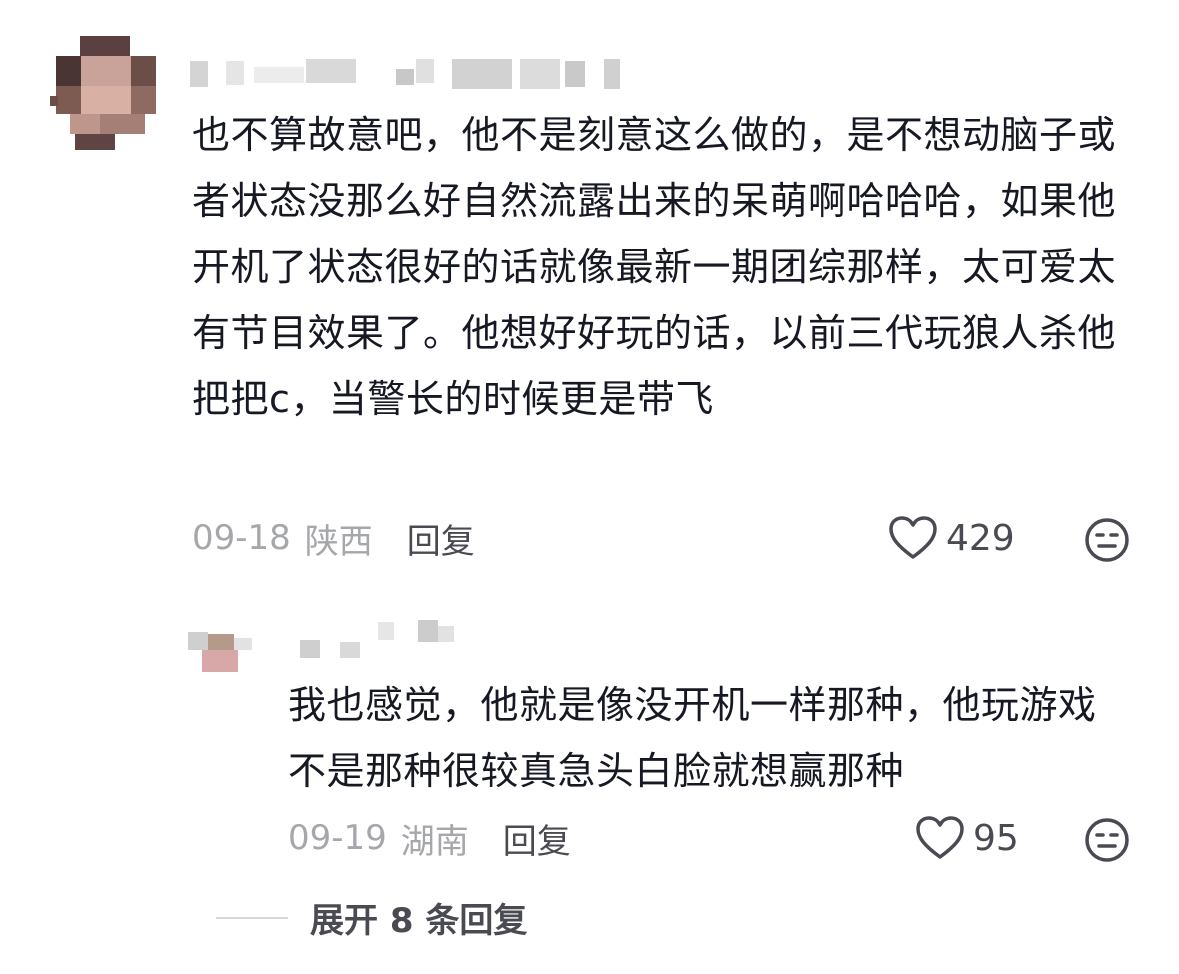 This screenshot has width=1179, height=974. What do you see at coordinates (967, 838) in the screenshot?
I see `reply-like-button: 95` at bounding box center [967, 838].